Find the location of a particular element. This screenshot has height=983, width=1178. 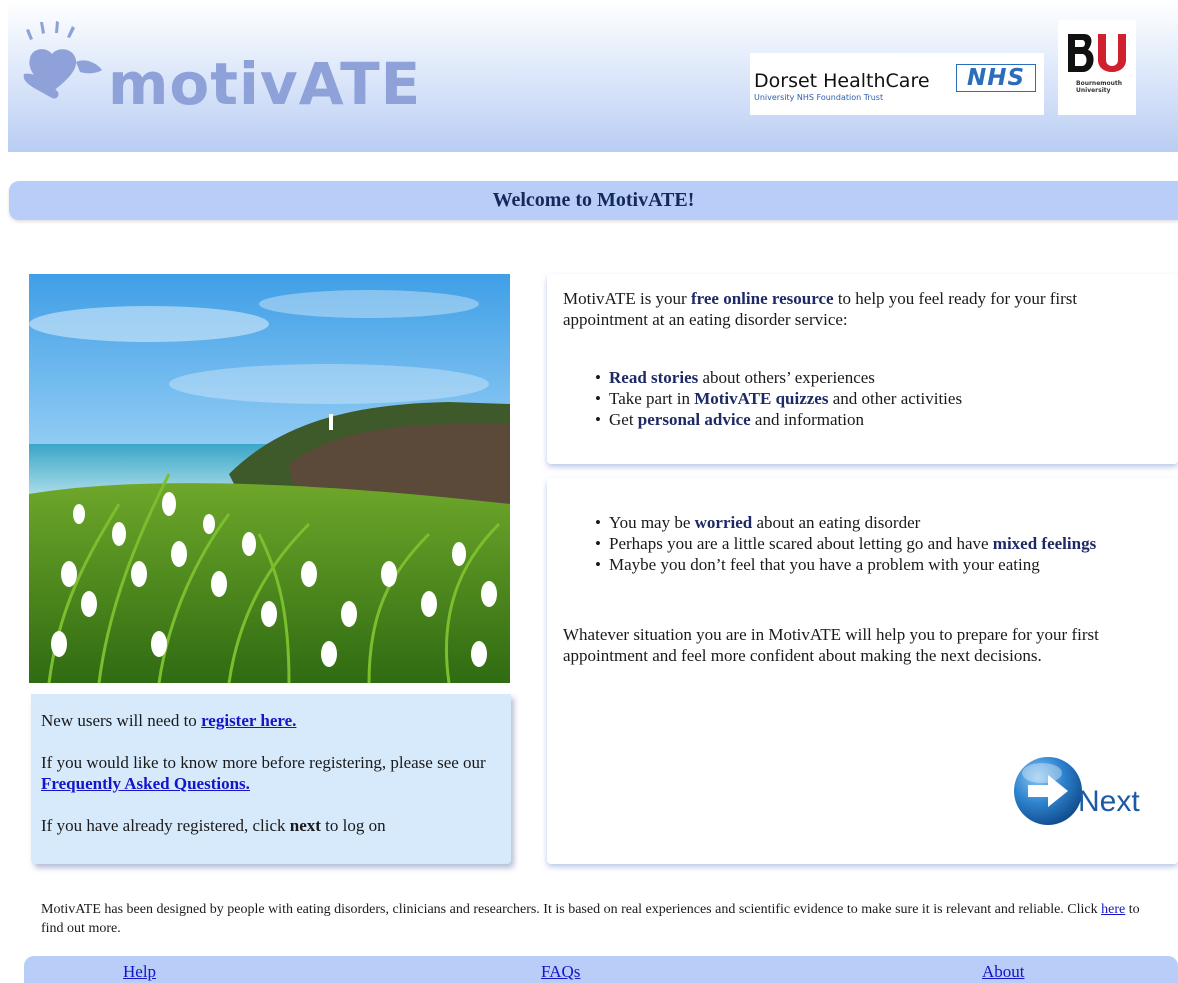

nav-faqs-link: FAQs is located at coordinates (560, 972).